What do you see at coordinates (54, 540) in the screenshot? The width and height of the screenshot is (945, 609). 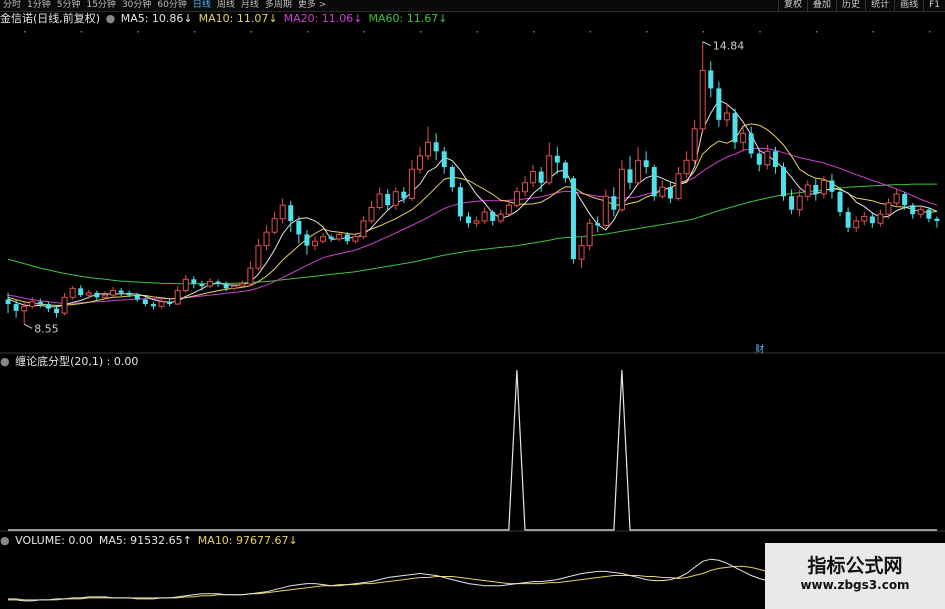 I see `volume-ma-label: VOLUME: 0.00` at bounding box center [54, 540].